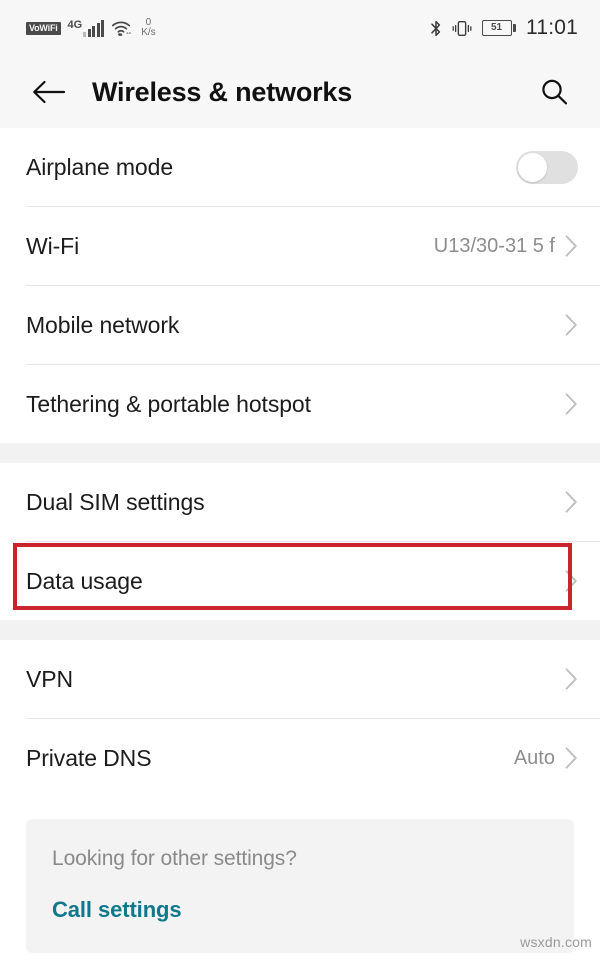 Image resolution: width=600 pixels, height=956 pixels. Describe the element at coordinates (49, 678) in the screenshot. I see `row-label: VPN` at that location.